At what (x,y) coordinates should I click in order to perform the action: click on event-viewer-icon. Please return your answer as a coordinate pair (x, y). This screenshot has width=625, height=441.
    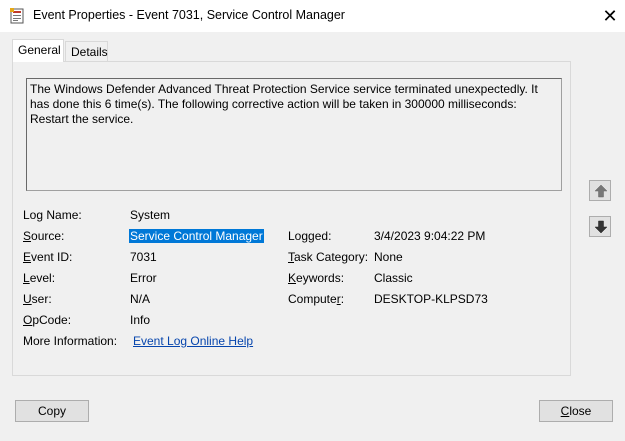
    Looking at the image, I should click on (17, 16).